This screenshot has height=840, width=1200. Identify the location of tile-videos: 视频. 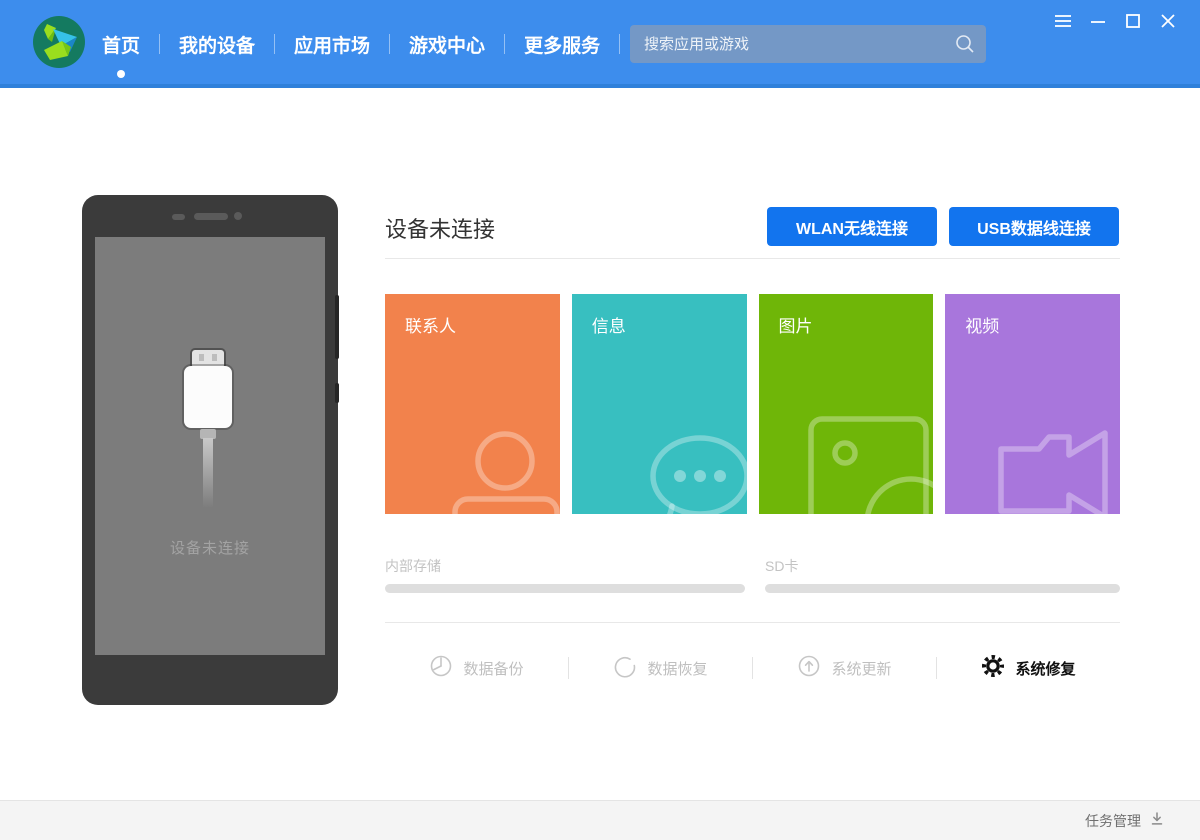
(1032, 404).